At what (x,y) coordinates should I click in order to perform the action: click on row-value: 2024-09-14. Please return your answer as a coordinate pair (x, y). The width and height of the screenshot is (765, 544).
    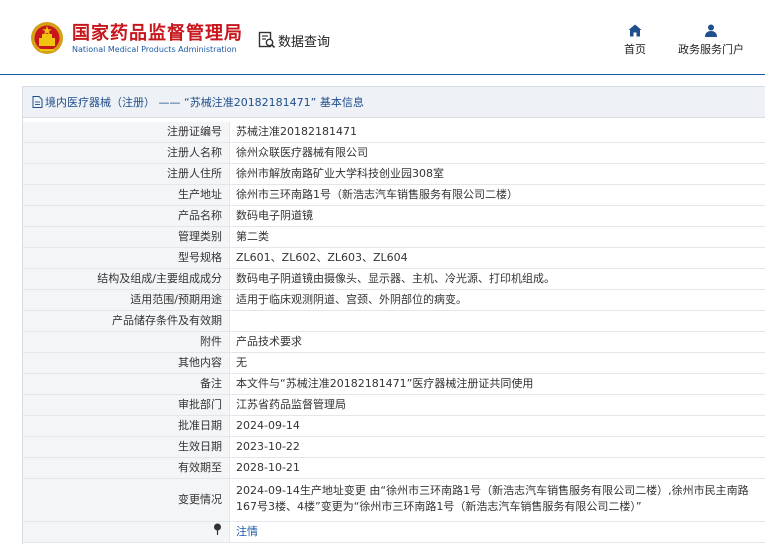
    Looking at the image, I should click on (268, 425).